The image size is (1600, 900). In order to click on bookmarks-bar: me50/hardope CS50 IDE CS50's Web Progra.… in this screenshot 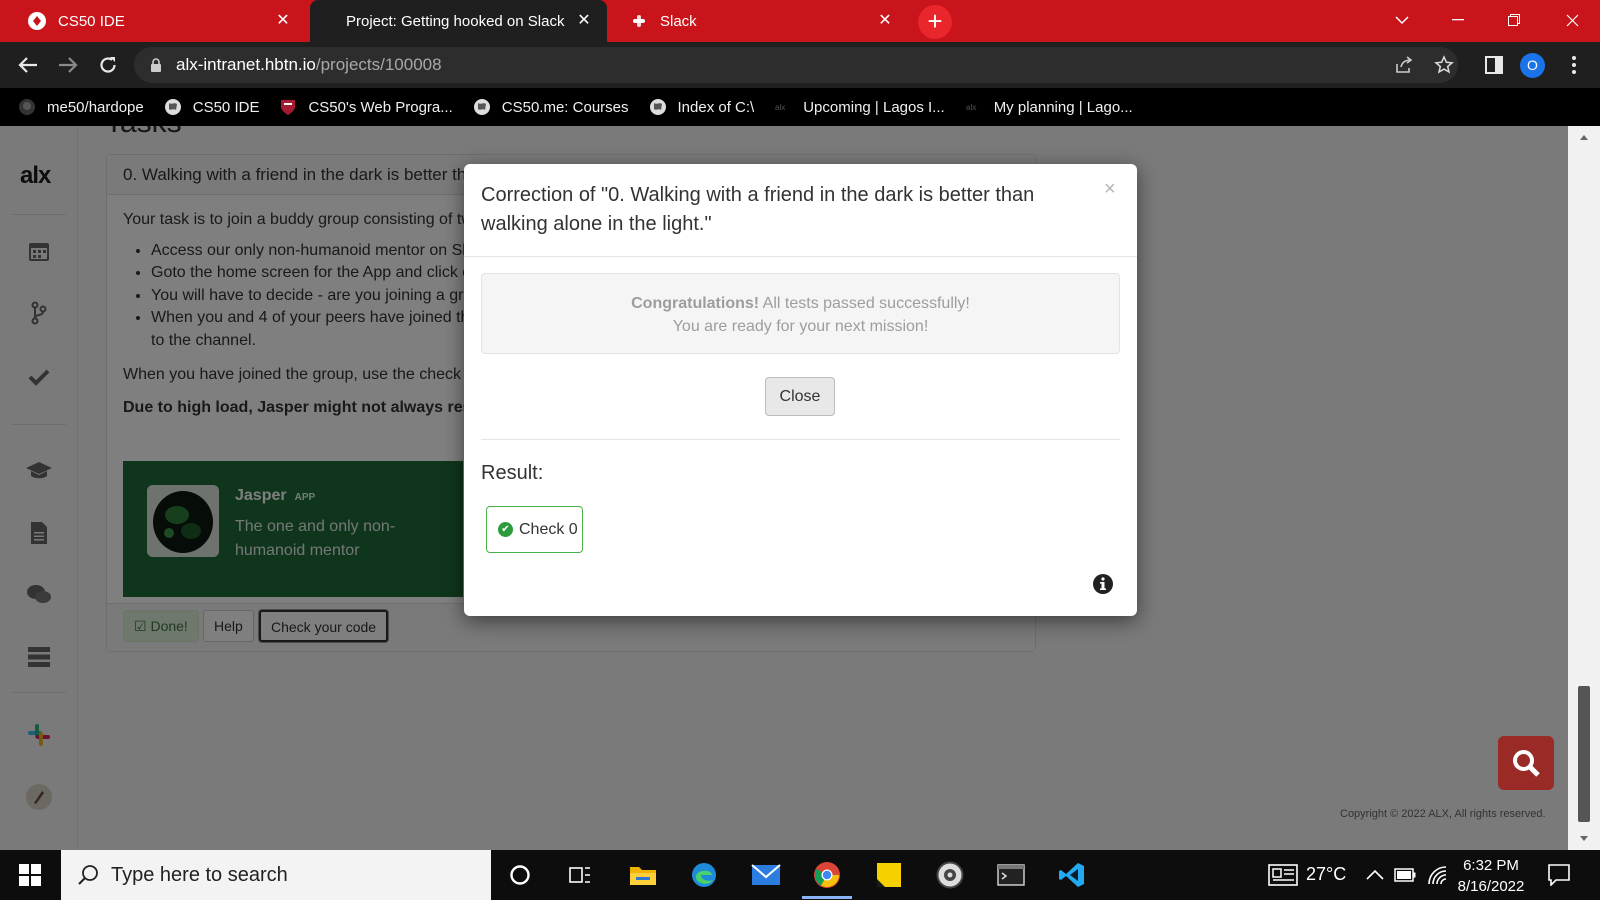, I will do `click(800, 107)`.